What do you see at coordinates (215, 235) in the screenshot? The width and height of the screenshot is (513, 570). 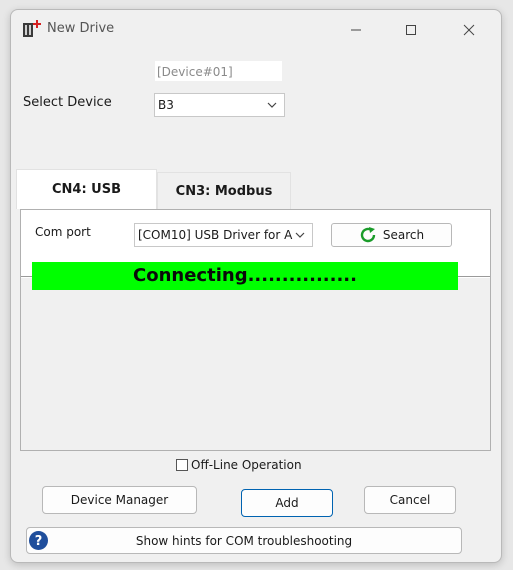 I see `com-port-value: [COM10] USB Driver for A` at bounding box center [215, 235].